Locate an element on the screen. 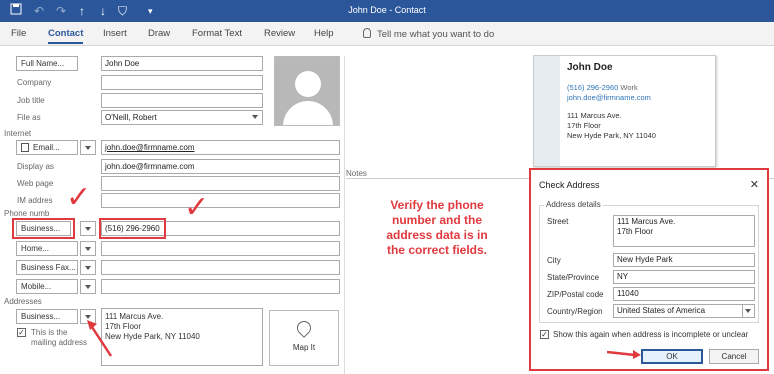 The height and width of the screenshot is (374, 774). street-line: 17th Floor is located at coordinates (635, 231).